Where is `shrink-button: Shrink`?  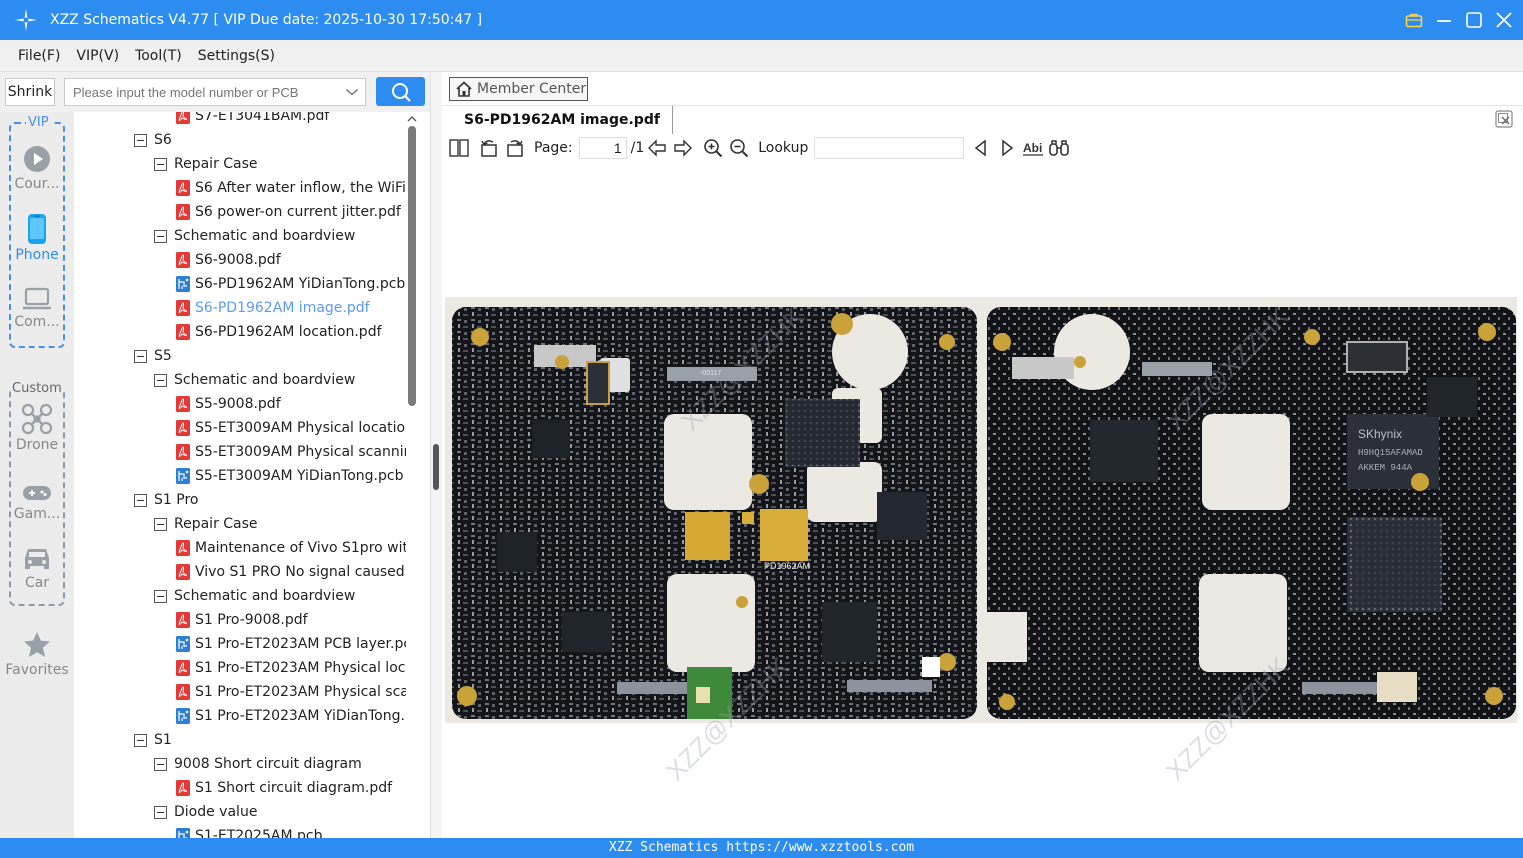 shrink-button: Shrink is located at coordinates (30, 92).